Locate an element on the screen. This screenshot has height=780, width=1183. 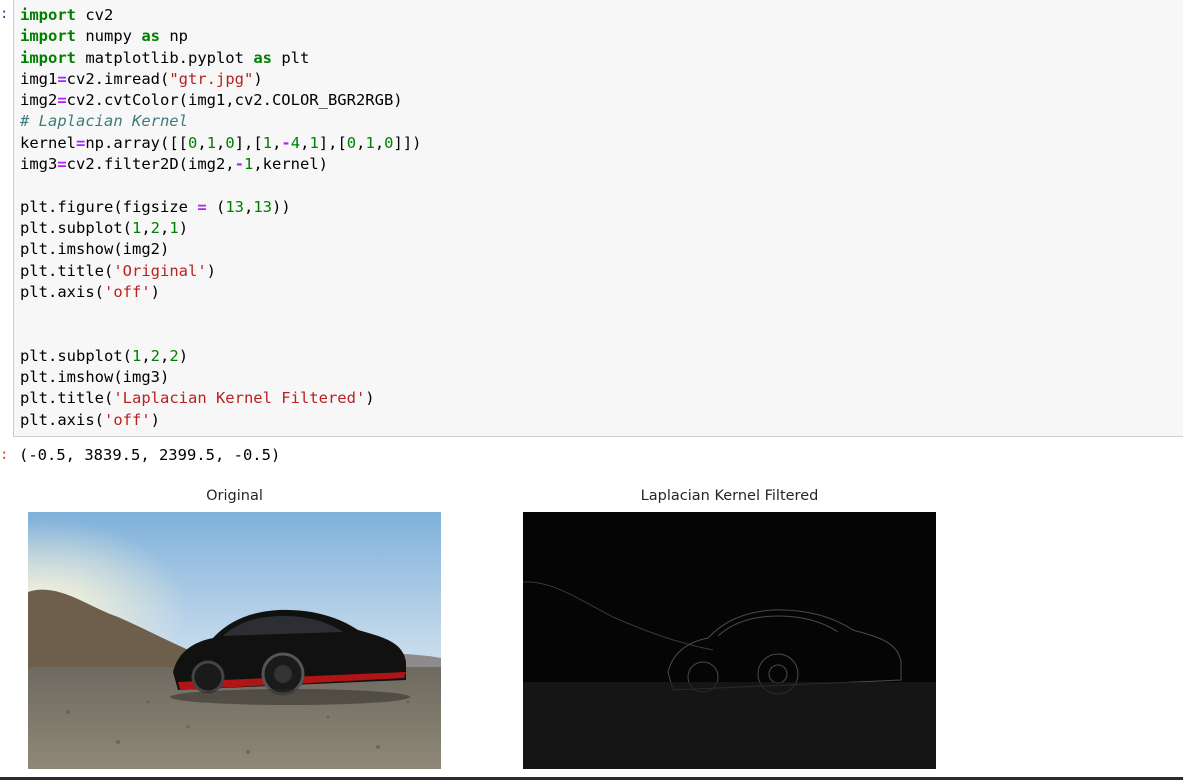
code-line: plt.title('Original') is located at coordinates (221, 271).